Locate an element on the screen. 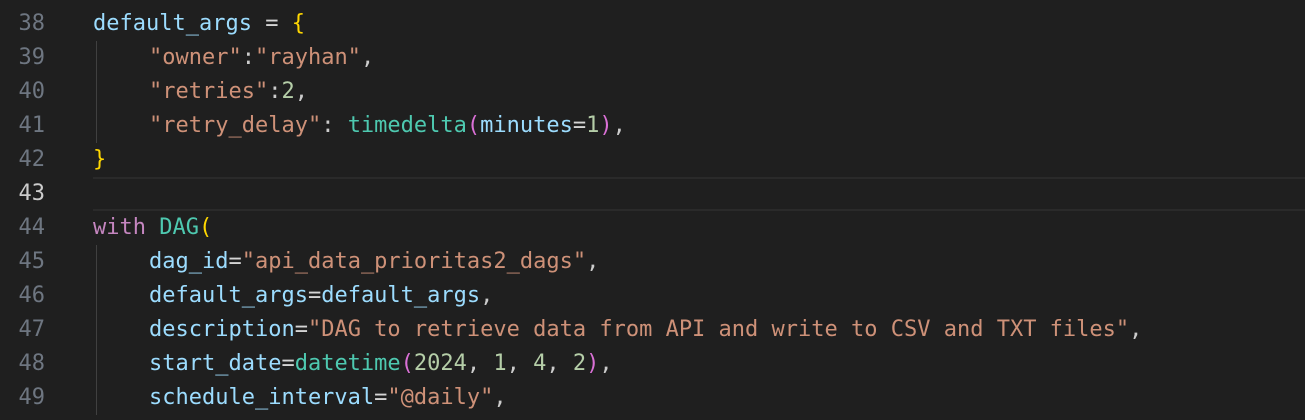 Image resolution: width=1305 pixels, height=420 pixels. line-number: 41 is located at coordinates (32, 125).